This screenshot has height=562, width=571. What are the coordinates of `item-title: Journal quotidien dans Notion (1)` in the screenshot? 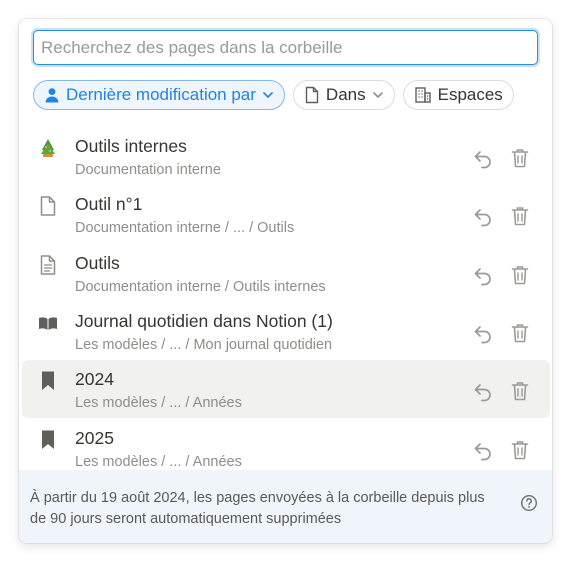 It's located at (204, 321).